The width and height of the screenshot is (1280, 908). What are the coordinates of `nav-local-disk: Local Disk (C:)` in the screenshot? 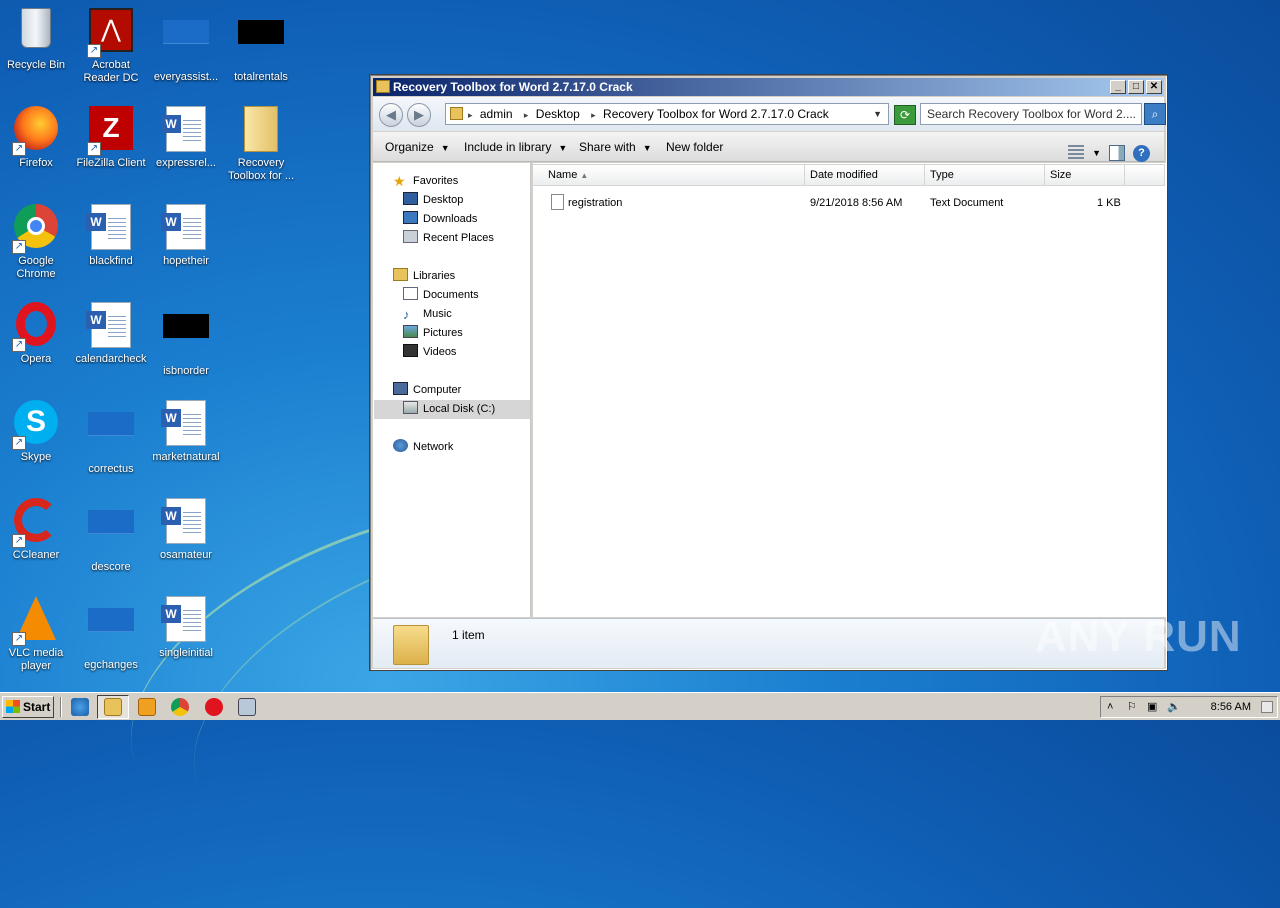 It's located at (449, 409).